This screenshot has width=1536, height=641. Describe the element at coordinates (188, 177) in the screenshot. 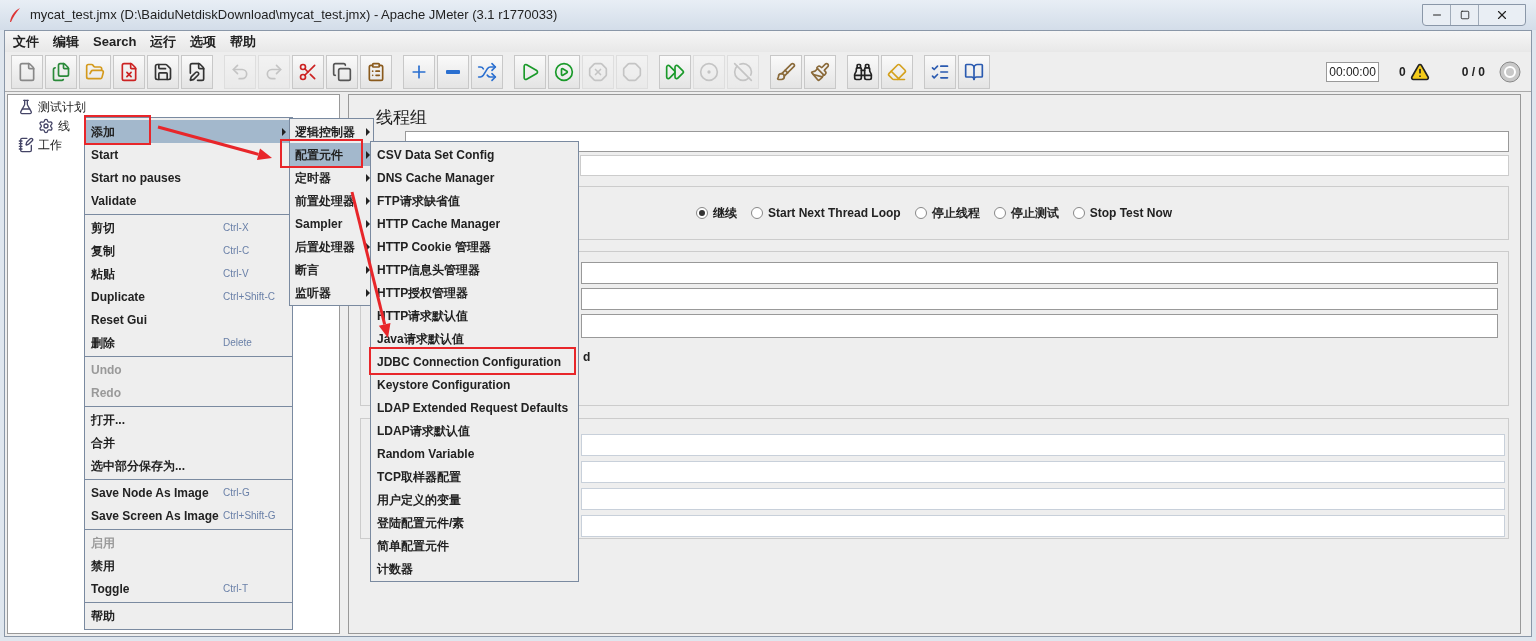

I see `context-menu-item: Start no pauses` at that location.